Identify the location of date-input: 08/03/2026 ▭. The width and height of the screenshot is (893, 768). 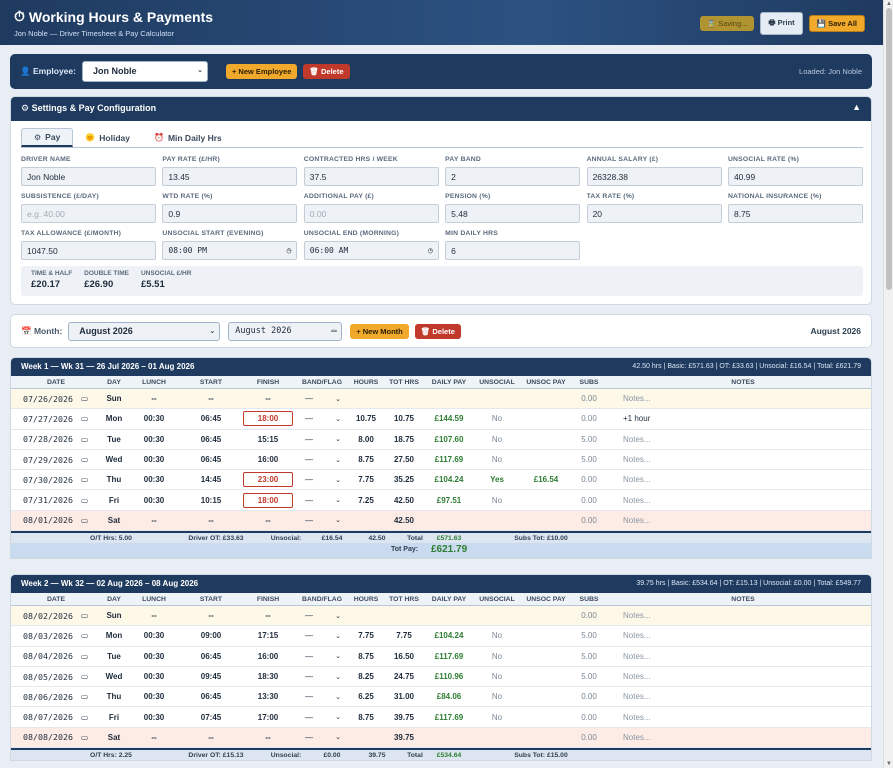
(56, 635).